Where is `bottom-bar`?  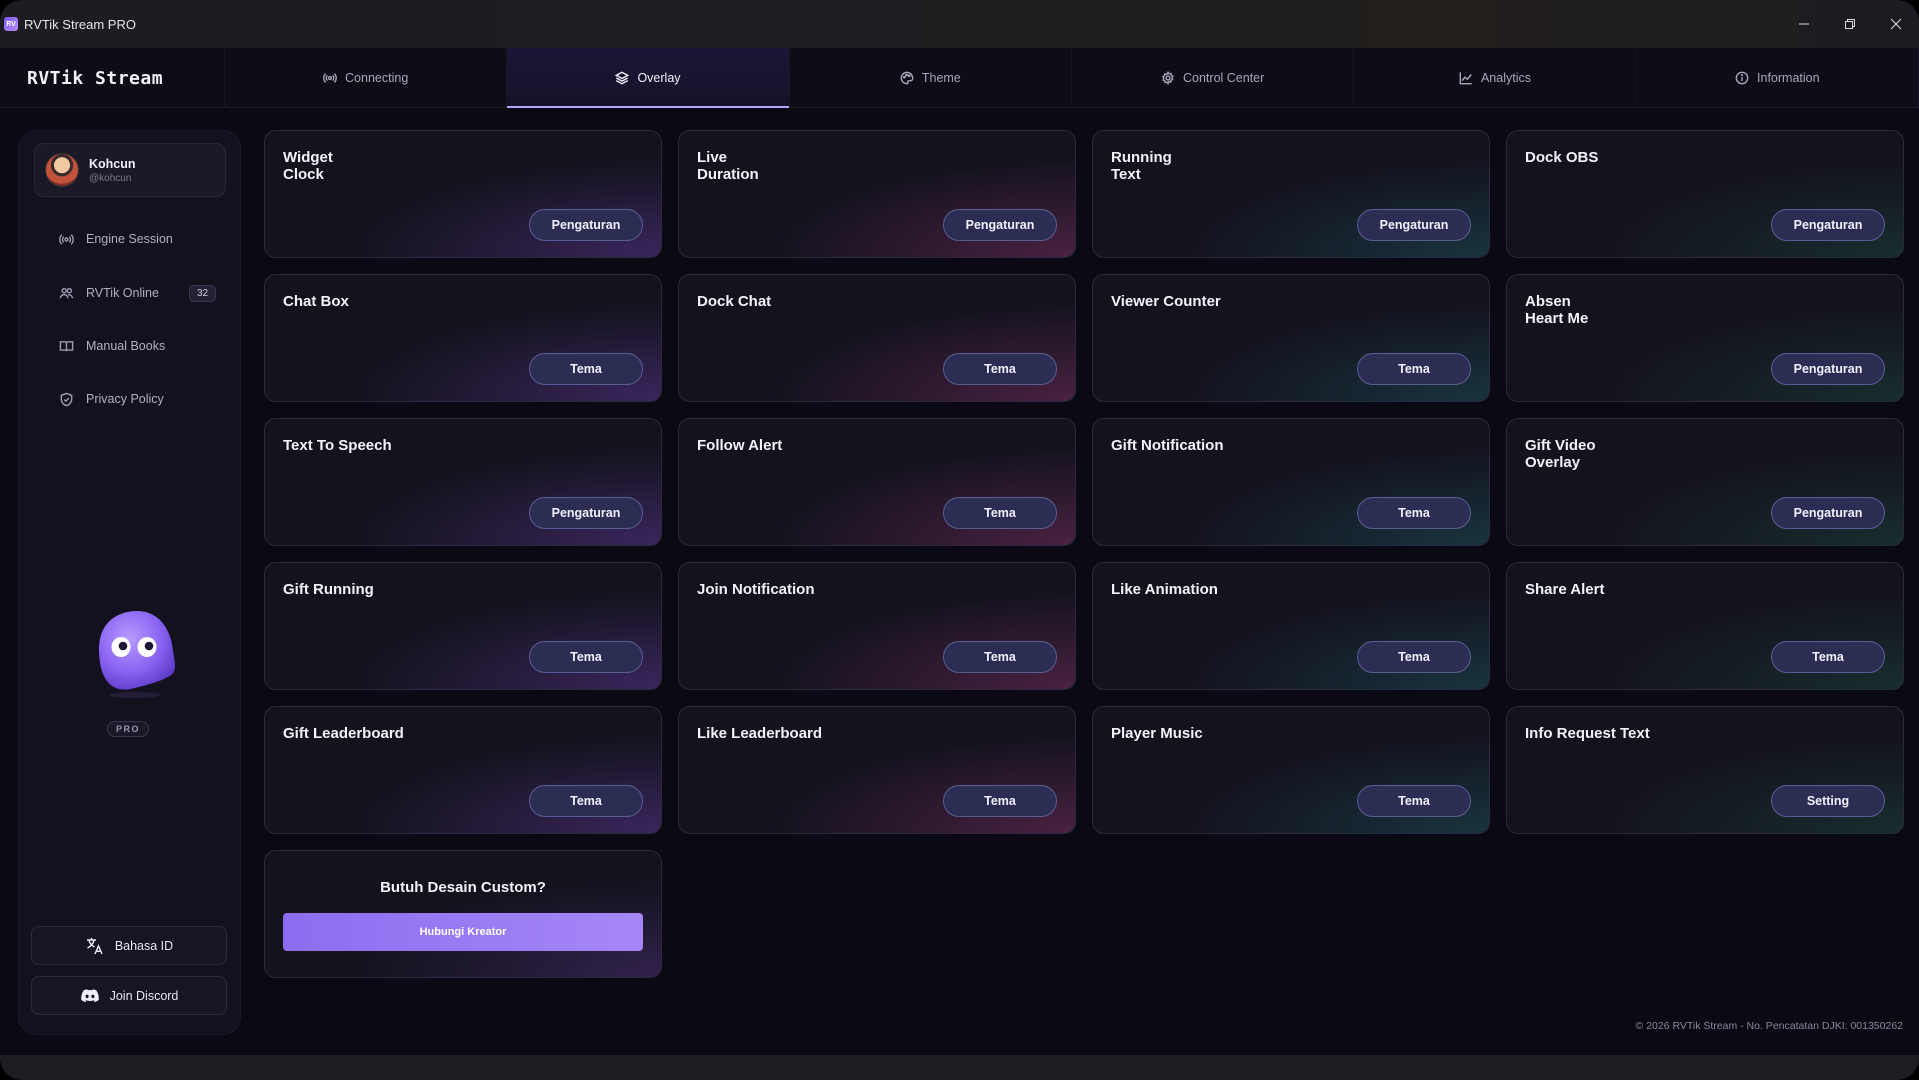
bottom-bar is located at coordinates (959, 1067).